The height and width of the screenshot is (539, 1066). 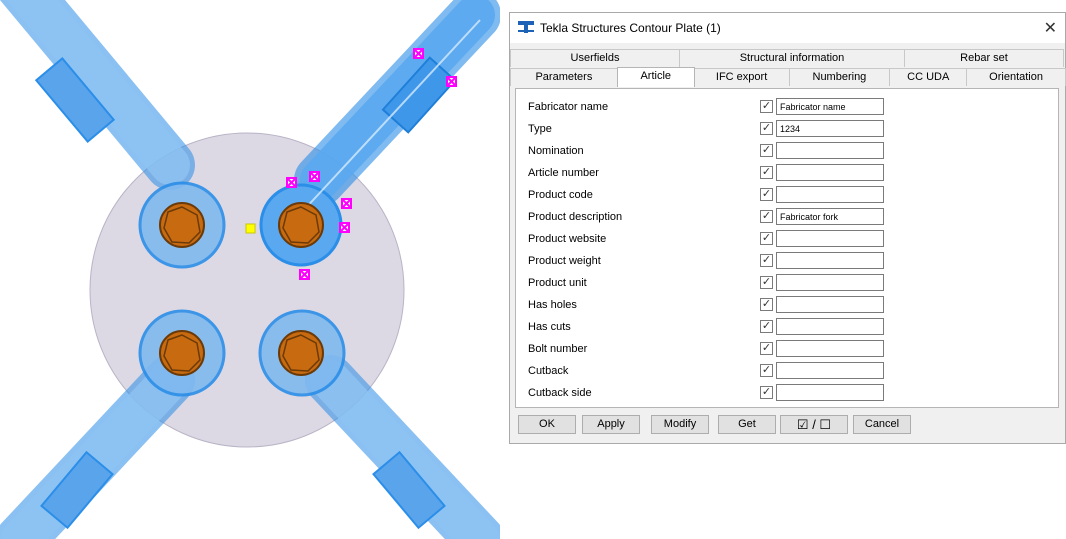 I want to click on field-row: Product weight ✓, so click(x=787, y=262).